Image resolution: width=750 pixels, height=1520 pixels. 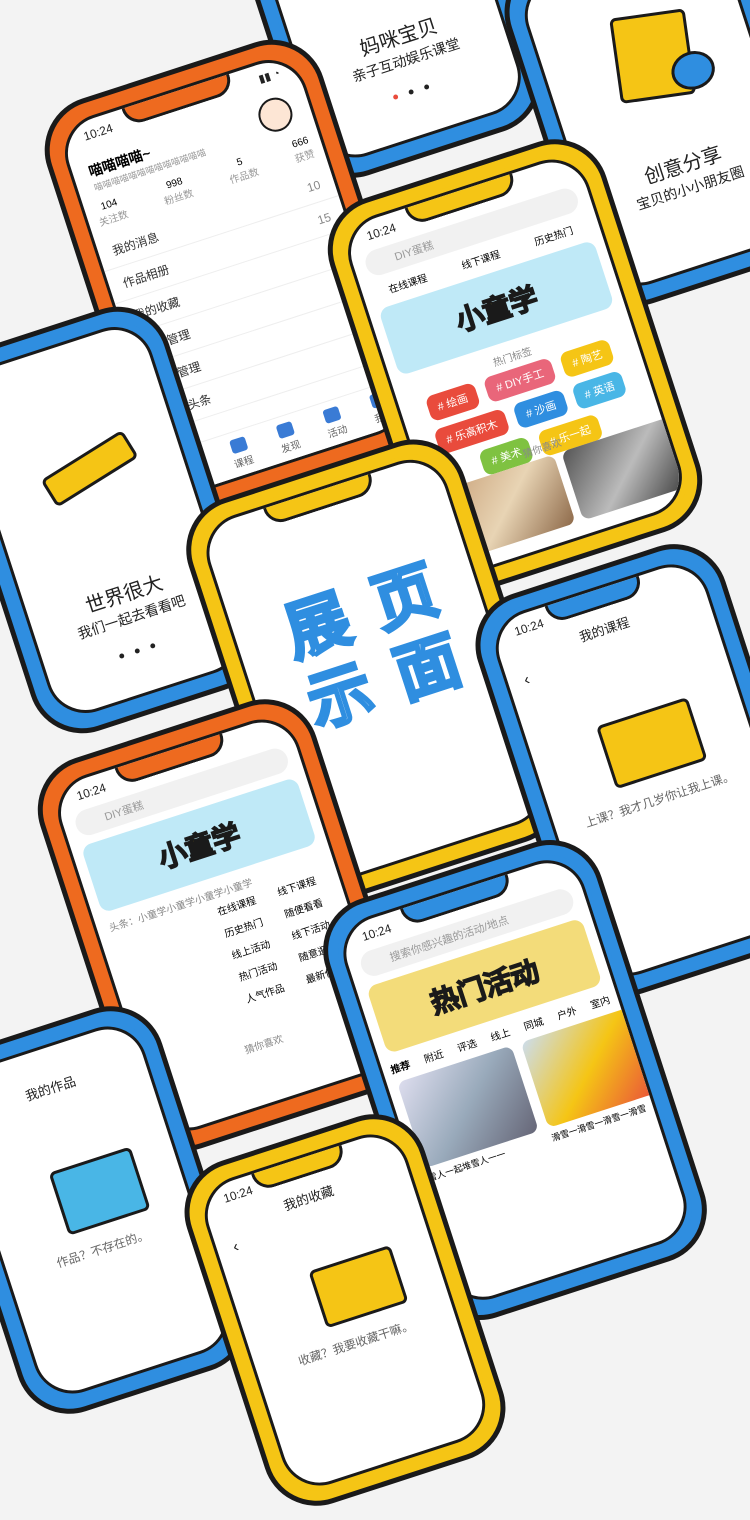 I want to click on folder-icon, so click(x=358, y=1286).